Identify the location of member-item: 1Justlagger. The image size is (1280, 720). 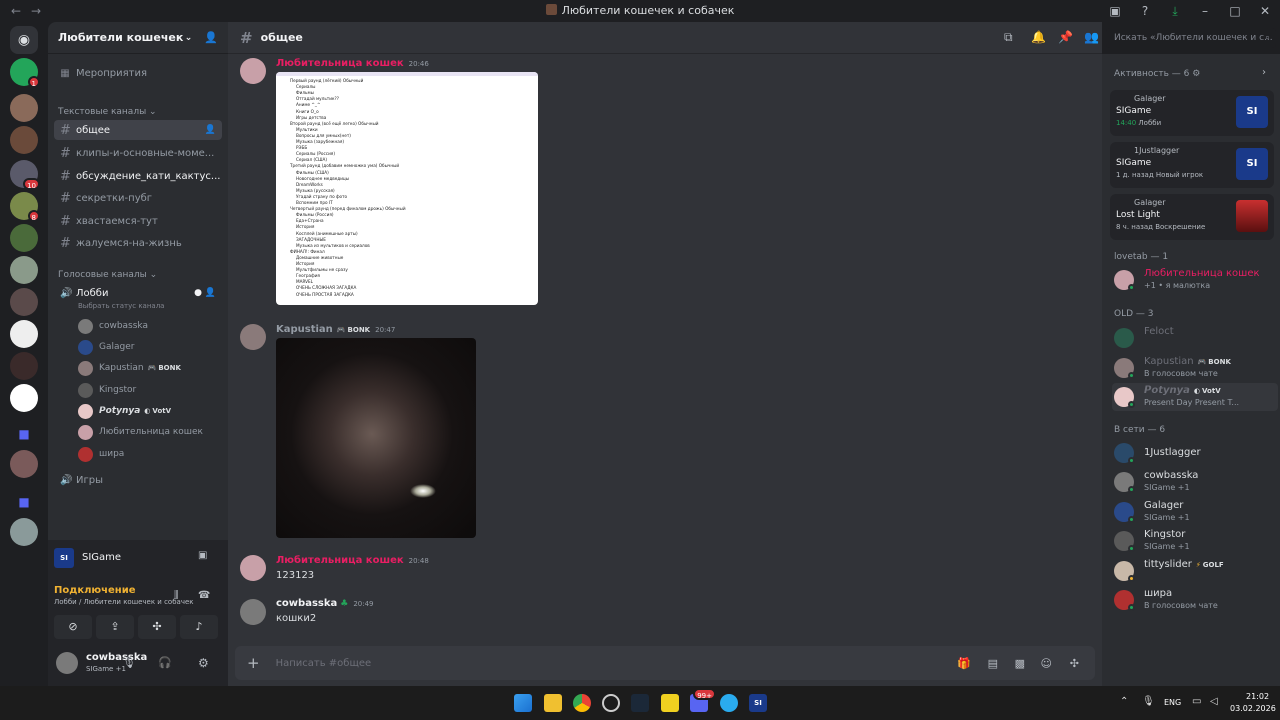
(1195, 453).